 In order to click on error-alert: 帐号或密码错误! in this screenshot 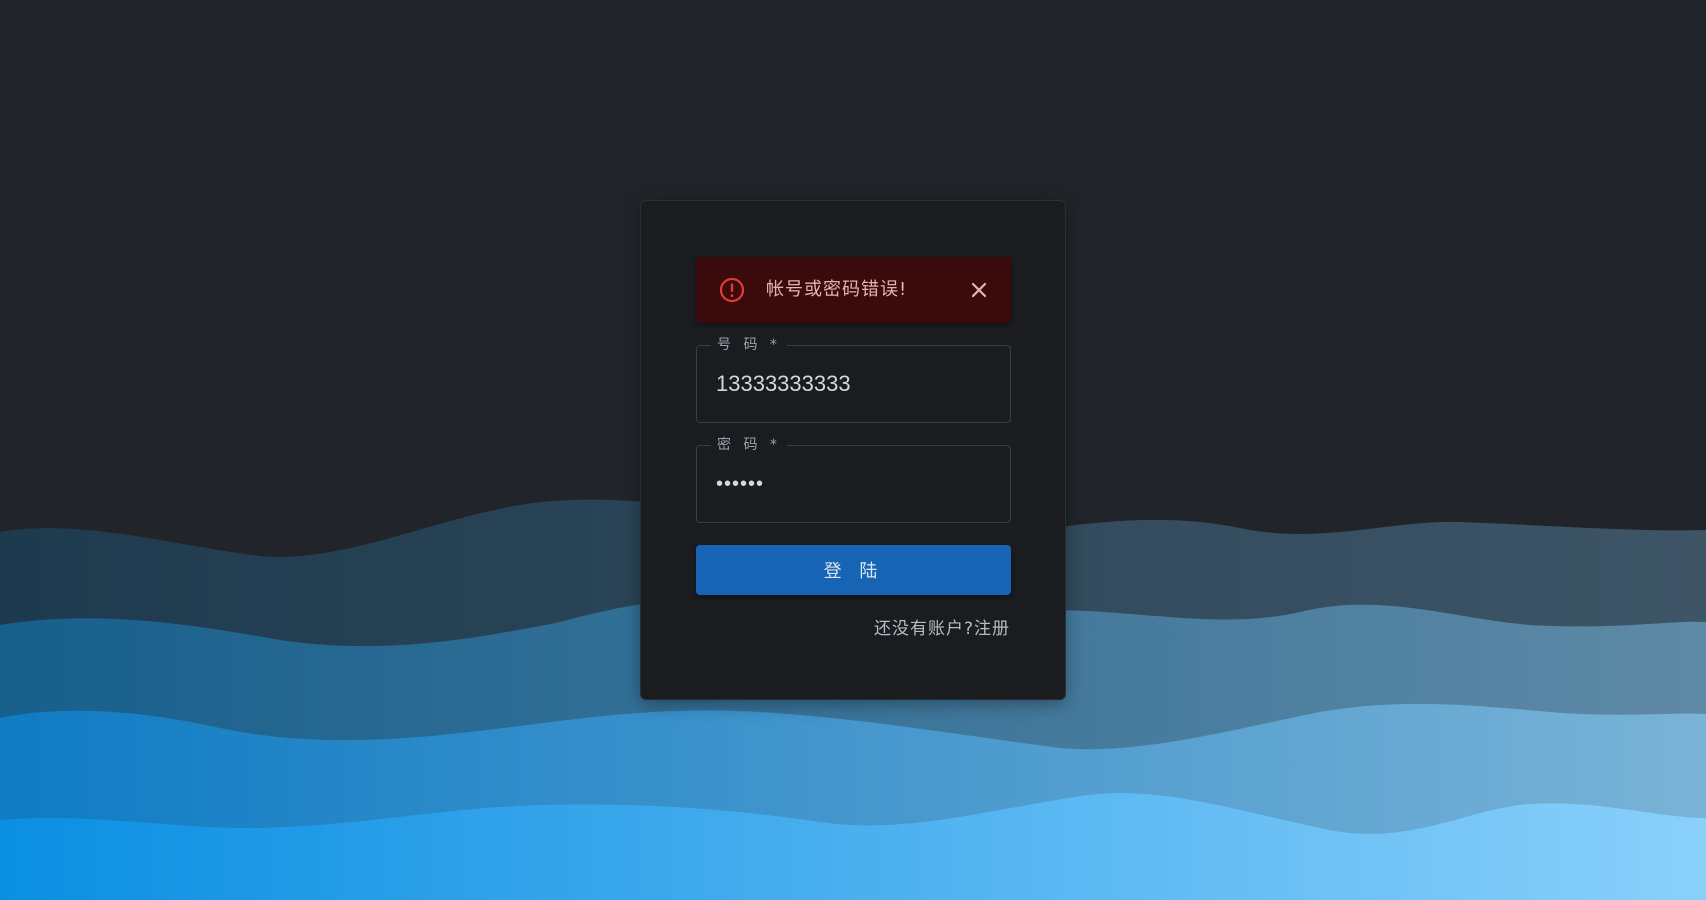, I will do `click(853, 290)`.